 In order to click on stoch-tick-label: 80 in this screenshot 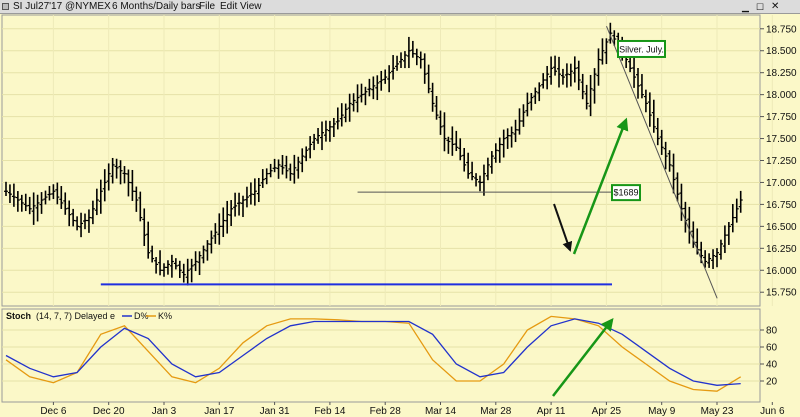, I will do `click(772, 331)`.